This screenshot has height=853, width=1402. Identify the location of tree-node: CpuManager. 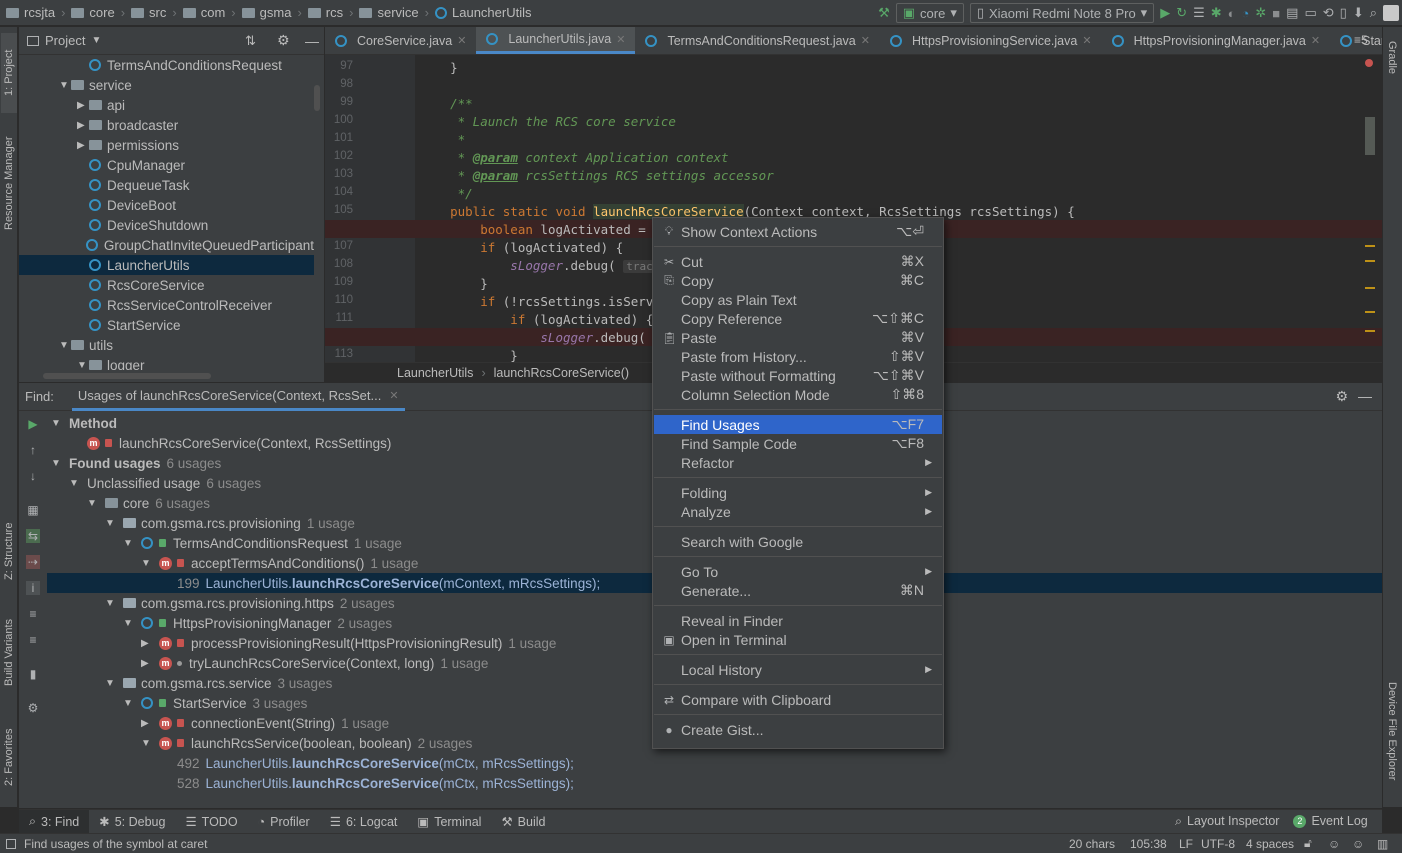
(166, 165).